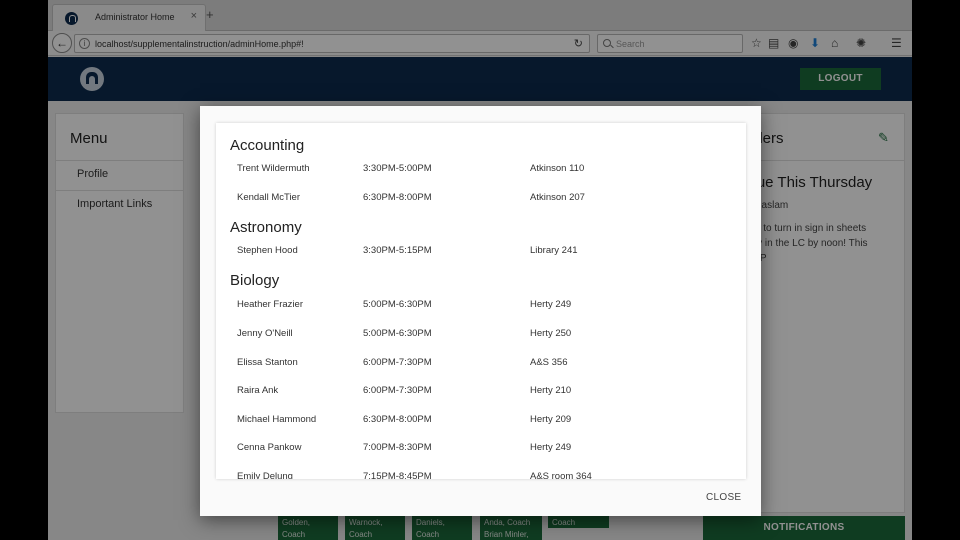 The width and height of the screenshot is (960, 540). What do you see at coordinates (273, 168) in the screenshot?
I see `leader-name: Trent Wildermuth` at bounding box center [273, 168].